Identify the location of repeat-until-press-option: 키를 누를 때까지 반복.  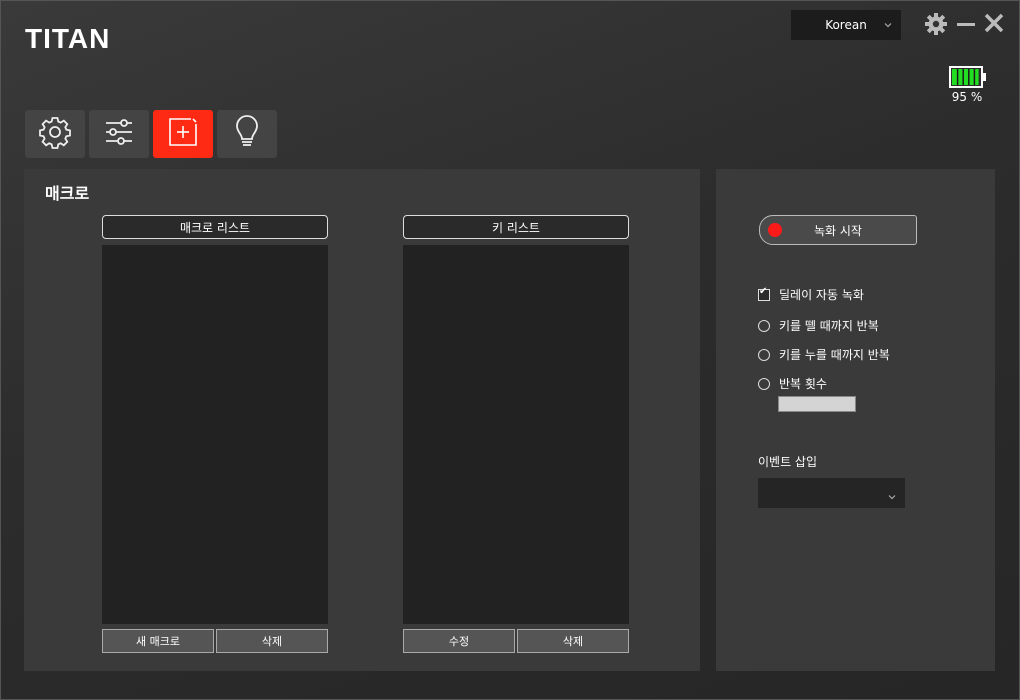
(824, 354).